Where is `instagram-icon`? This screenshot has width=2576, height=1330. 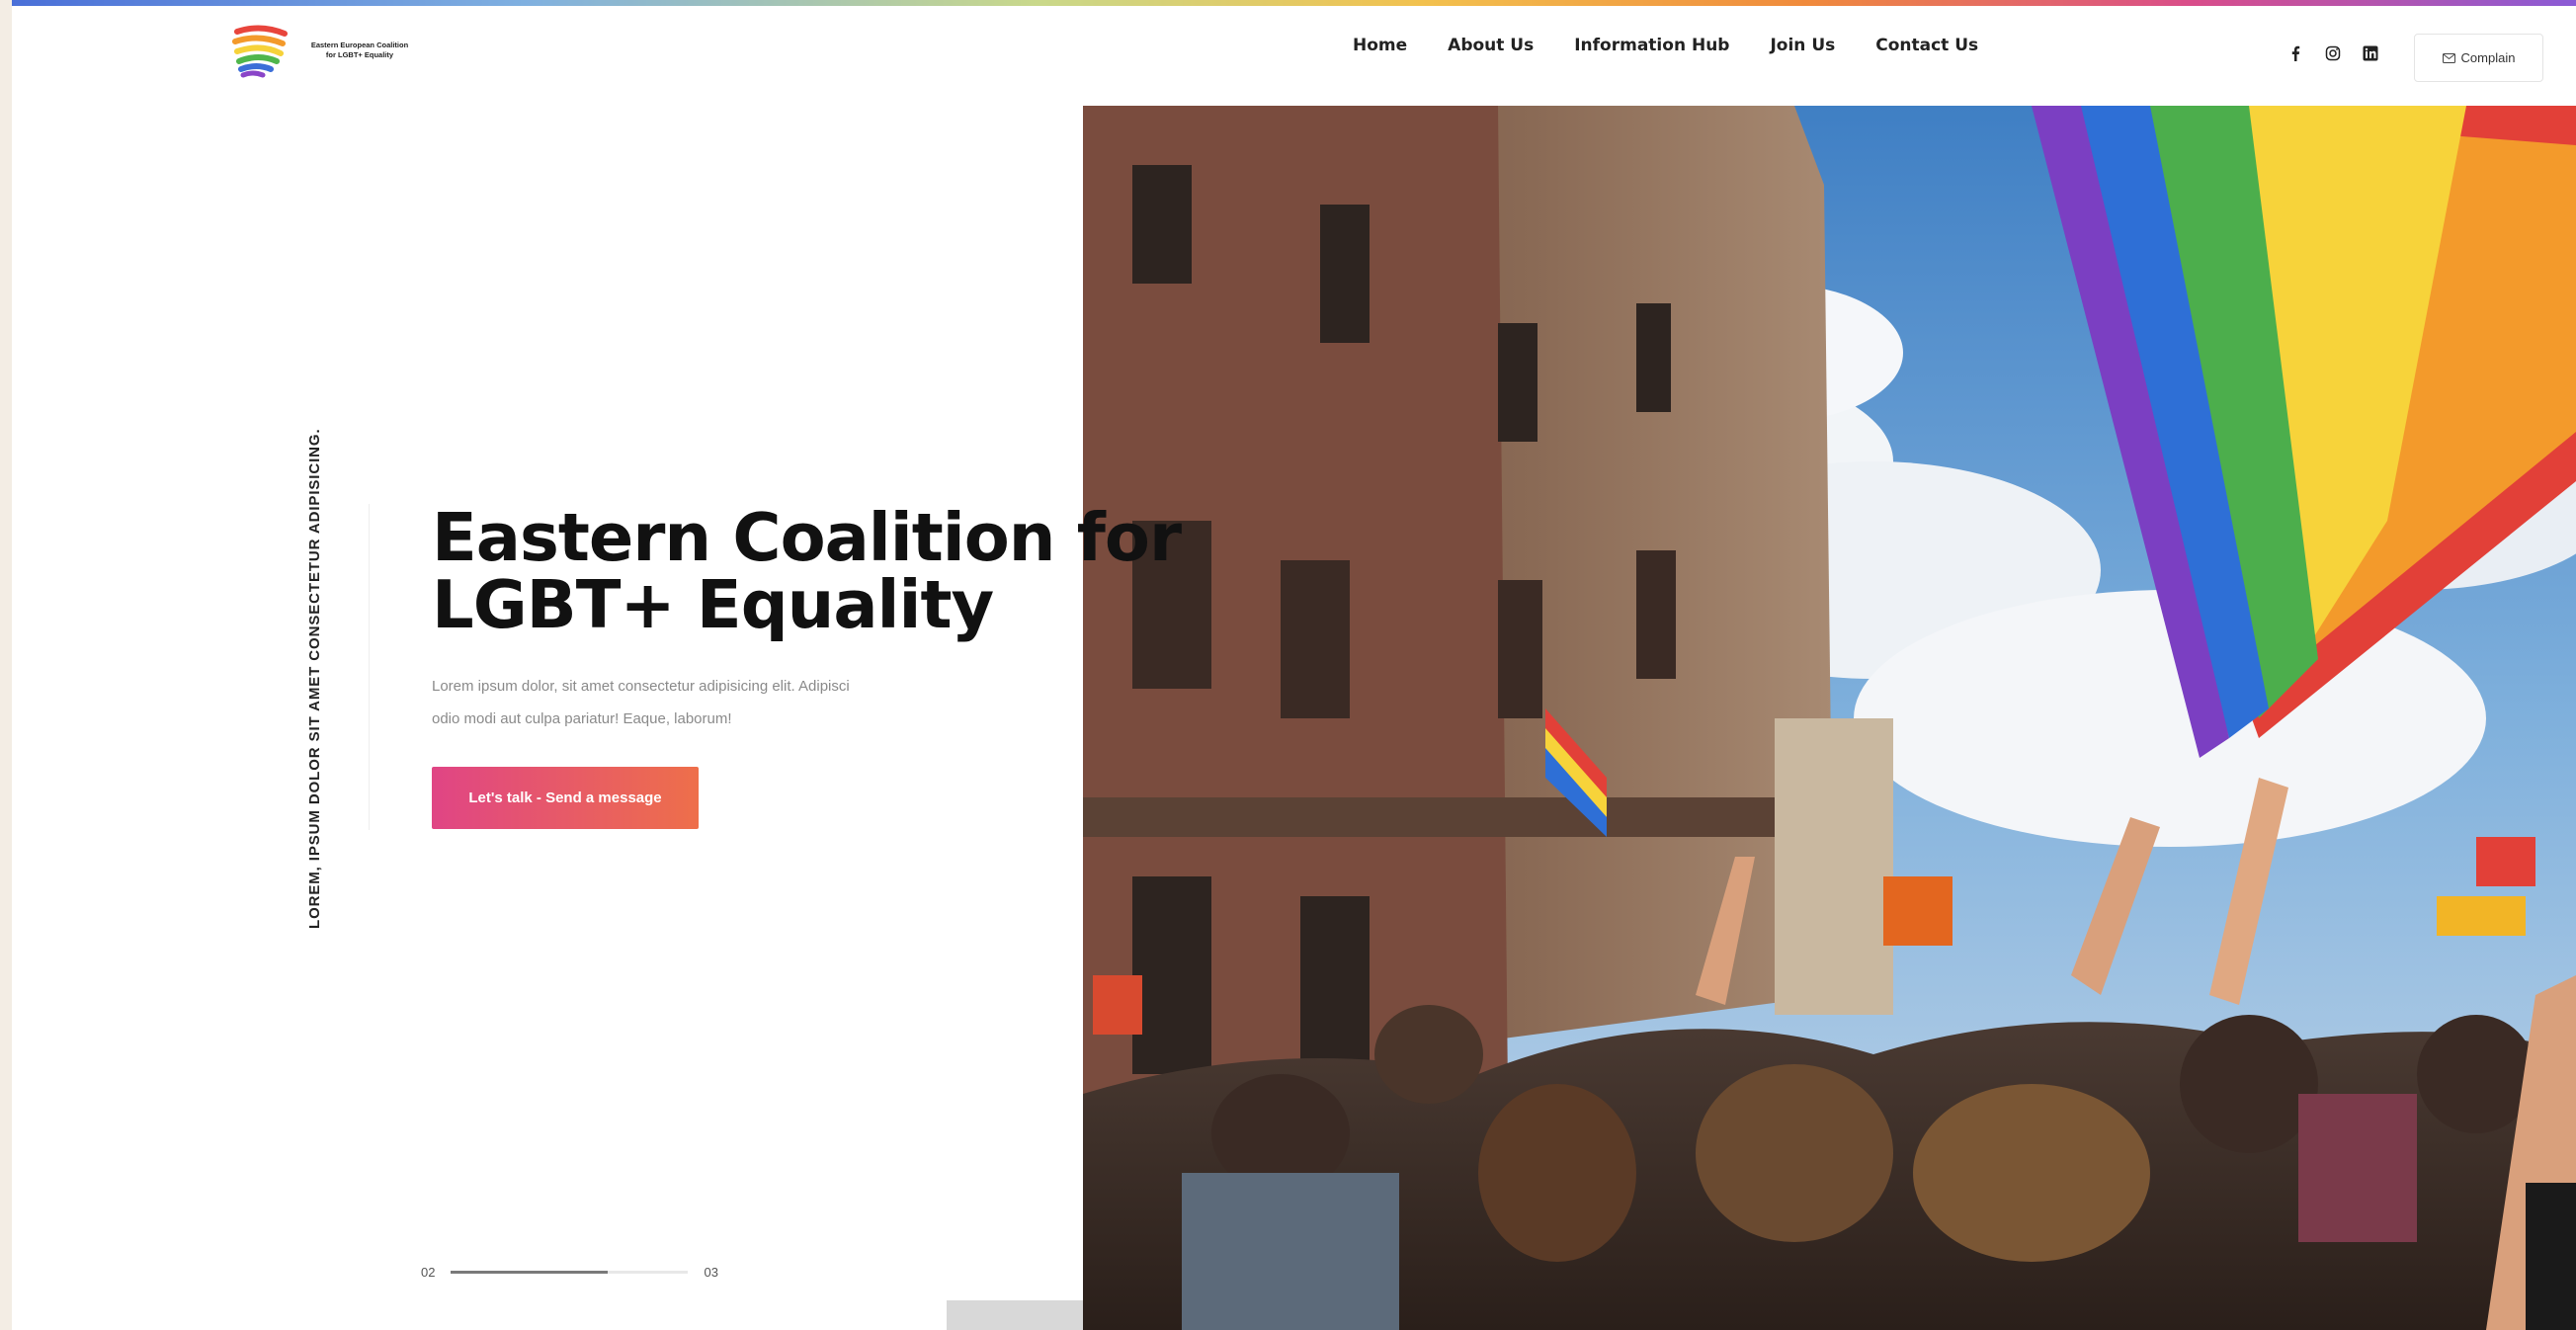
instagram-icon is located at coordinates (2333, 53).